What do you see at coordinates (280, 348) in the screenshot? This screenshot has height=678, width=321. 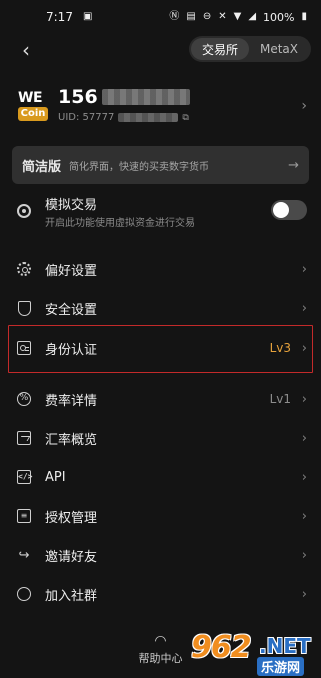 I see `verification-level: Lv3` at bounding box center [280, 348].